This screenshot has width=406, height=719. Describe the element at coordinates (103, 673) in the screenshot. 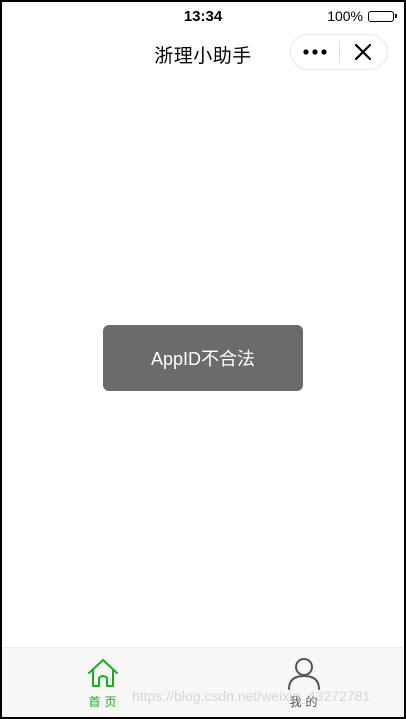

I see `home-icon` at that location.